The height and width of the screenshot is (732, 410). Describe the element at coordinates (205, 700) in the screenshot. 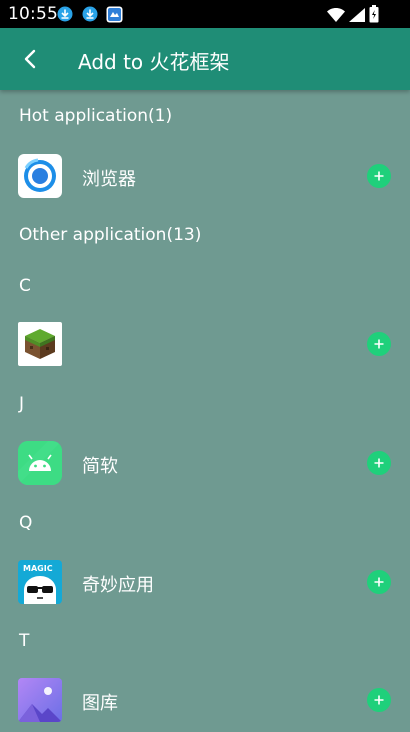

I see `list-item-gallery: 图库` at that location.